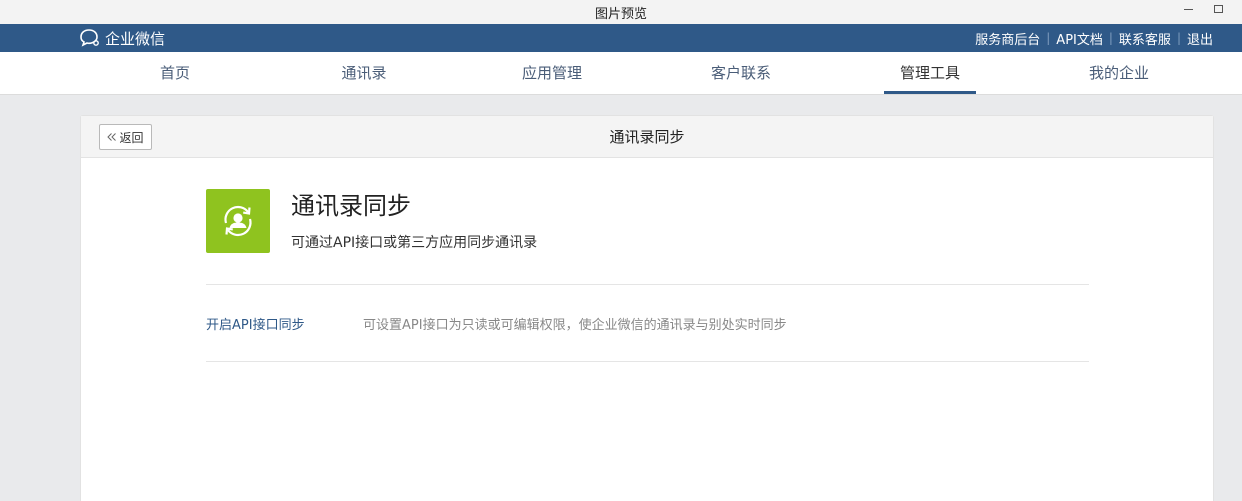 This screenshot has height=501, width=1242. What do you see at coordinates (1079, 38) in the screenshot?
I see `link-api-docs: API文档` at bounding box center [1079, 38].